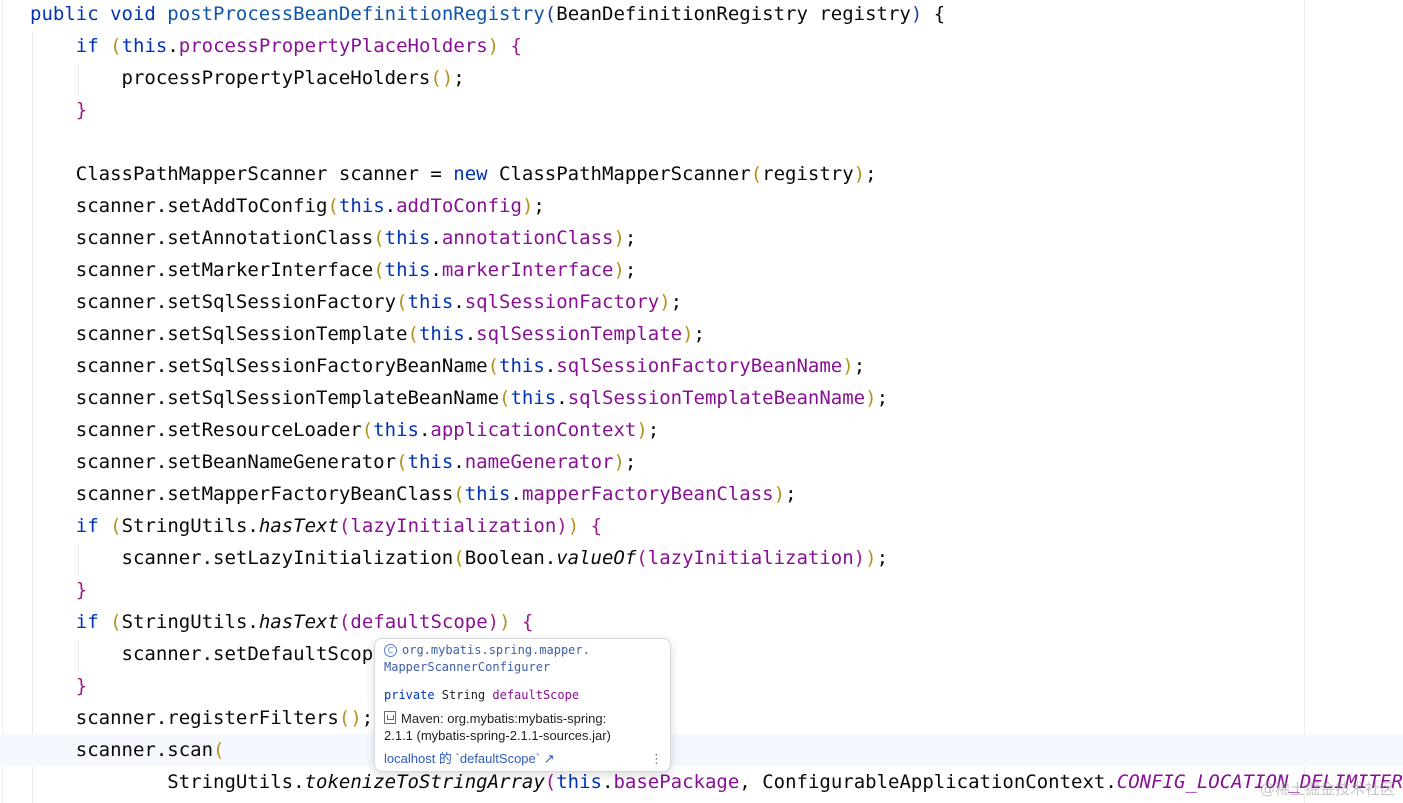 The height and width of the screenshot is (803, 1403). Describe the element at coordinates (701, 622) in the screenshot. I see `code-line: if (StringUtils.hasText(defaultScope)) {` at that location.